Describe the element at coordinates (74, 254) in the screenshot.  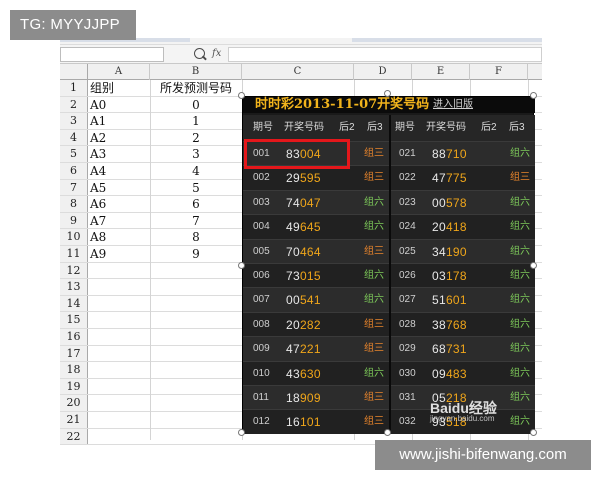
I see `row-number: 11` at that location.